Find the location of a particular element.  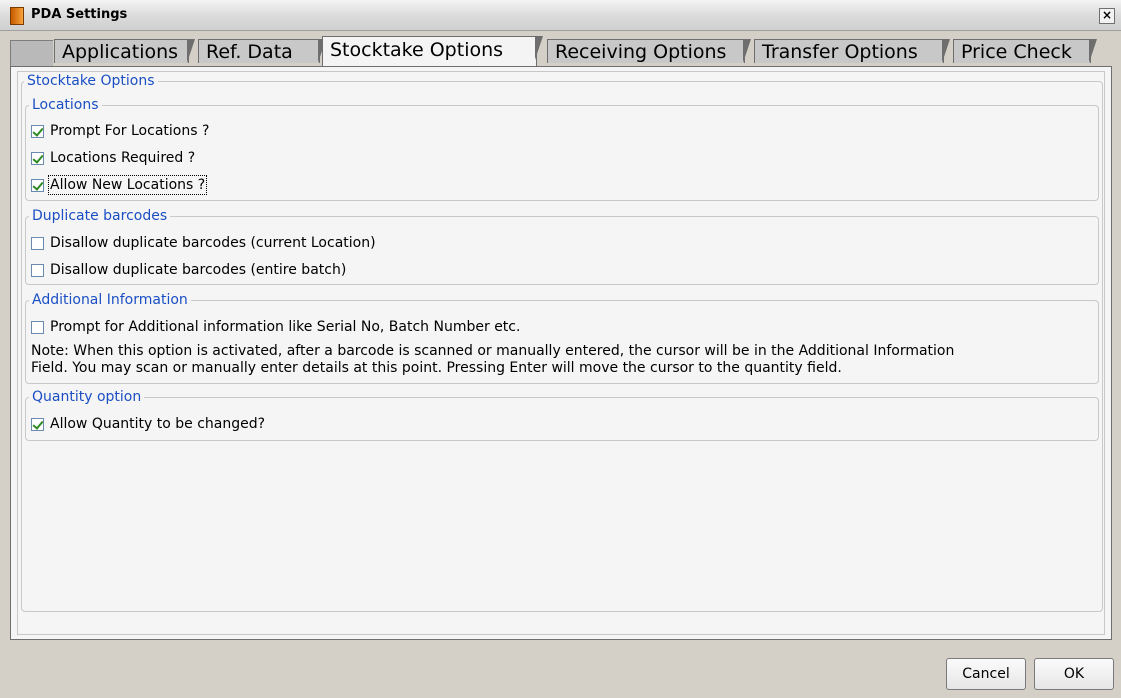

locations-required-checkbox: Locations Required ? is located at coordinates (113, 158).